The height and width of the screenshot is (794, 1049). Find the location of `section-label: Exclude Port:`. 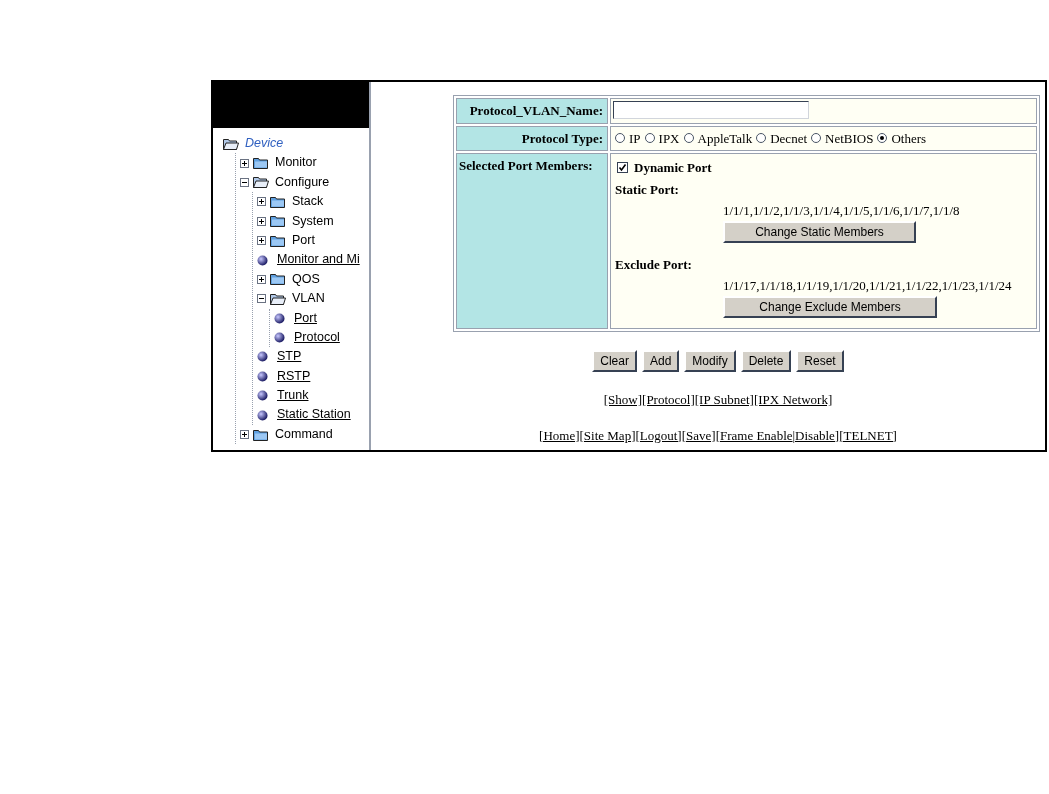

section-label: Exclude Port: is located at coordinates (654, 264).